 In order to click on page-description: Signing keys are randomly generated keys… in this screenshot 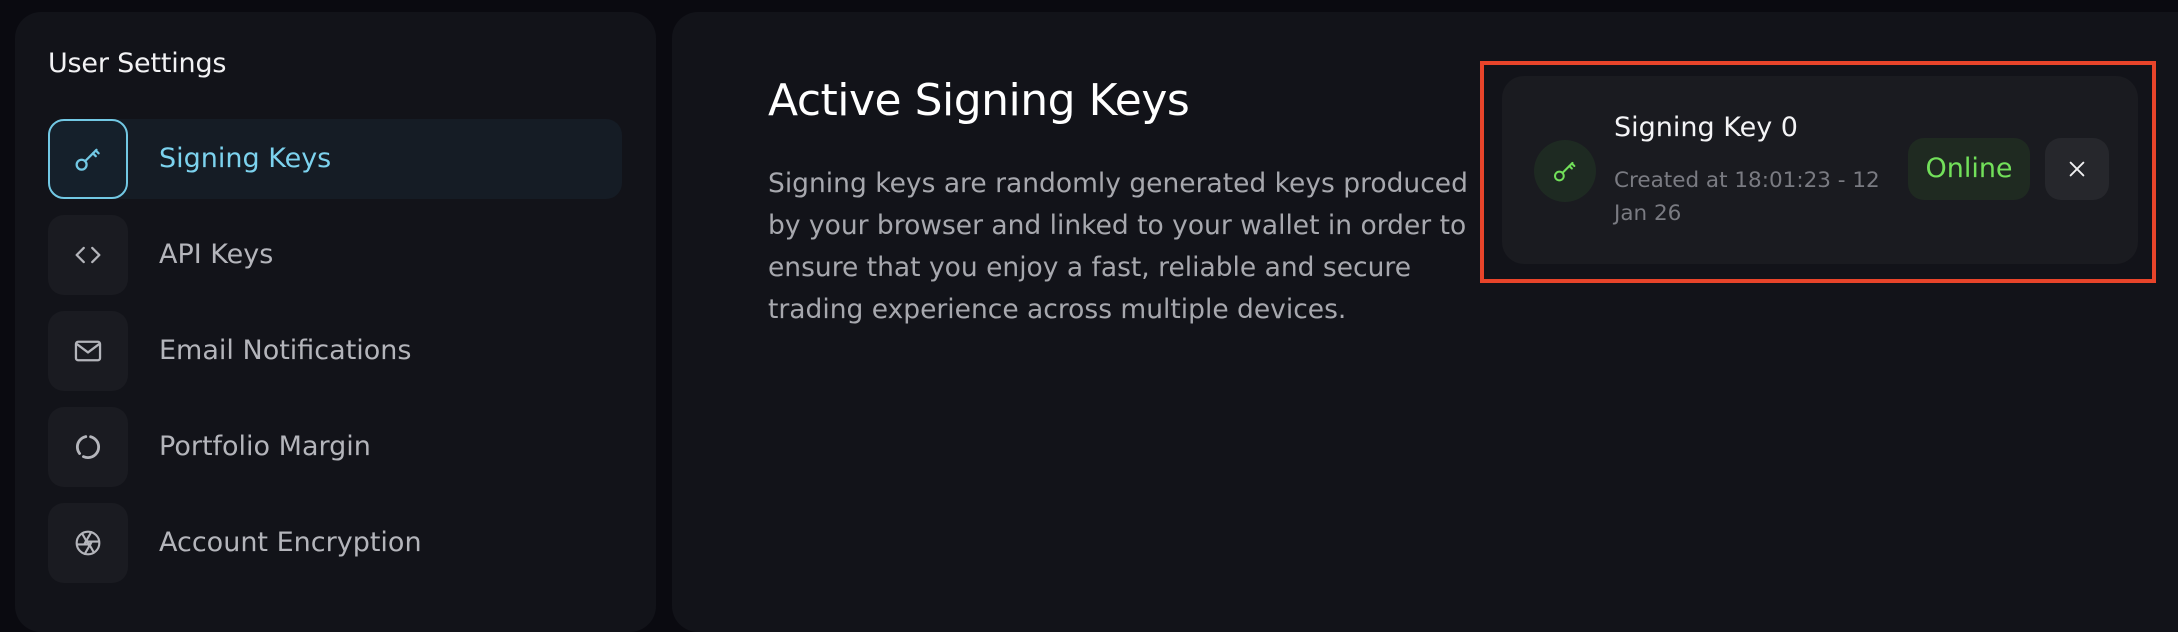, I will do `click(1118, 246)`.